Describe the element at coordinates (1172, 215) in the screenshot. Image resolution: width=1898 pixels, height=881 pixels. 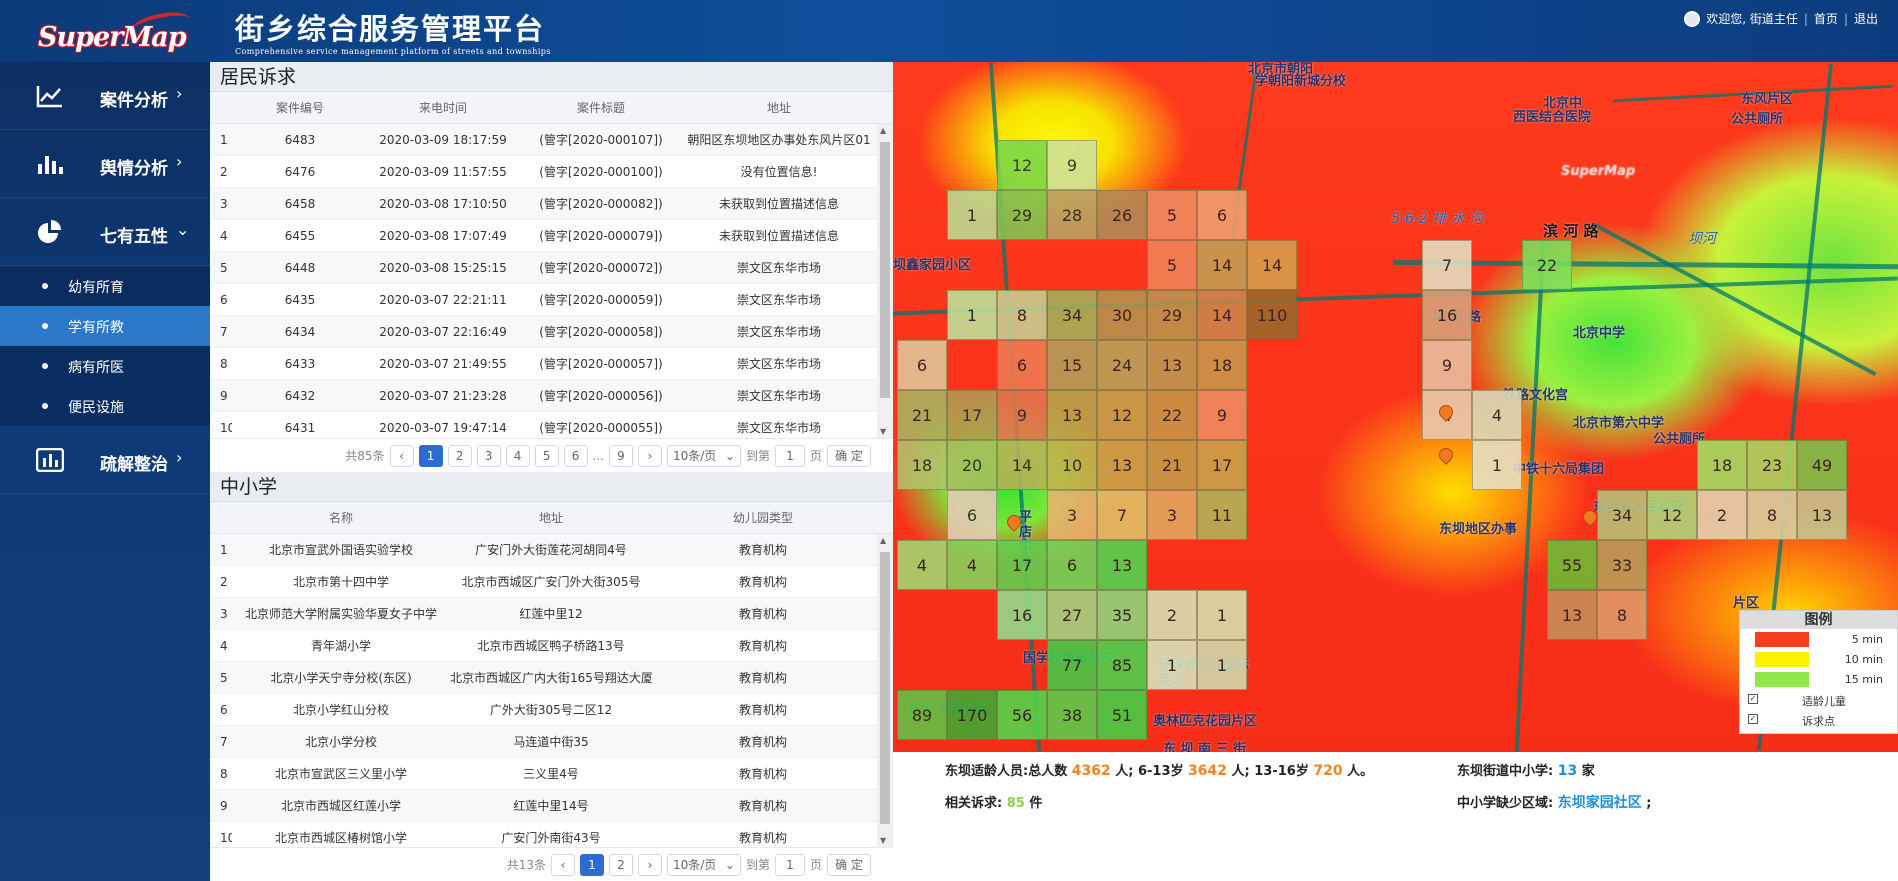
I see `map-grid-cell: 5` at that location.